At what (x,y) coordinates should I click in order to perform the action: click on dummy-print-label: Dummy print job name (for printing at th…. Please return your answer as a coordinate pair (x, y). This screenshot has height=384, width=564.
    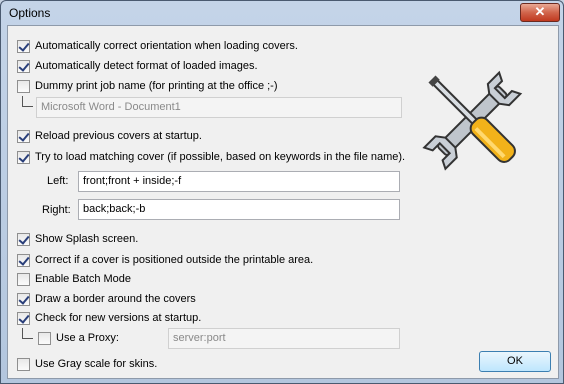
    Looking at the image, I should click on (156, 86).